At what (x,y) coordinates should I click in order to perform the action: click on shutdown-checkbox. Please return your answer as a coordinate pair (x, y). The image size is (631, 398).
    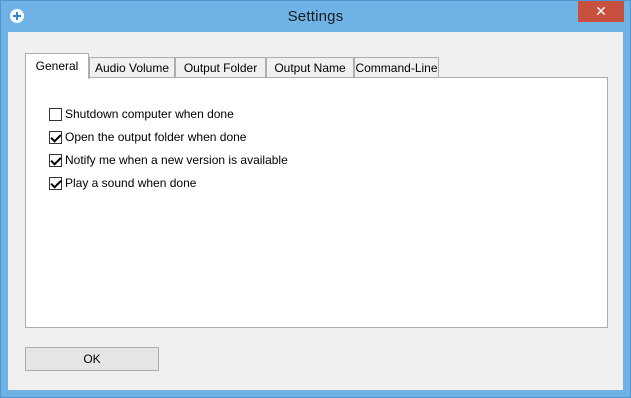
    Looking at the image, I should click on (55, 114).